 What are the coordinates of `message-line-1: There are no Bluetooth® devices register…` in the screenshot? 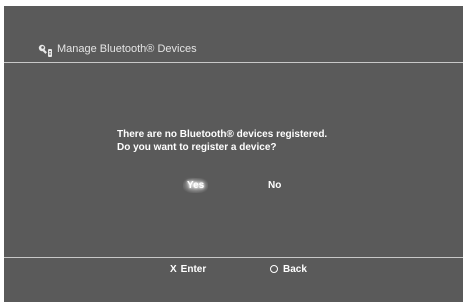 It's located at (222, 134).